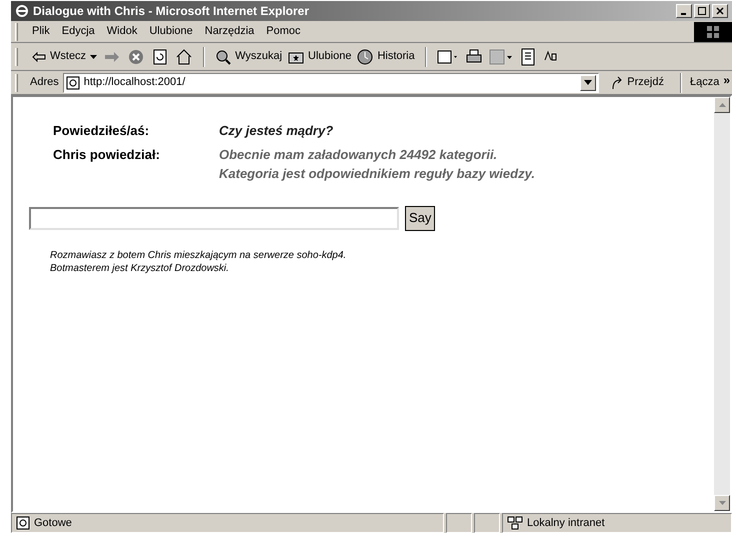  Describe the element at coordinates (473, 57) in the screenshot. I see `printer-icon` at that location.